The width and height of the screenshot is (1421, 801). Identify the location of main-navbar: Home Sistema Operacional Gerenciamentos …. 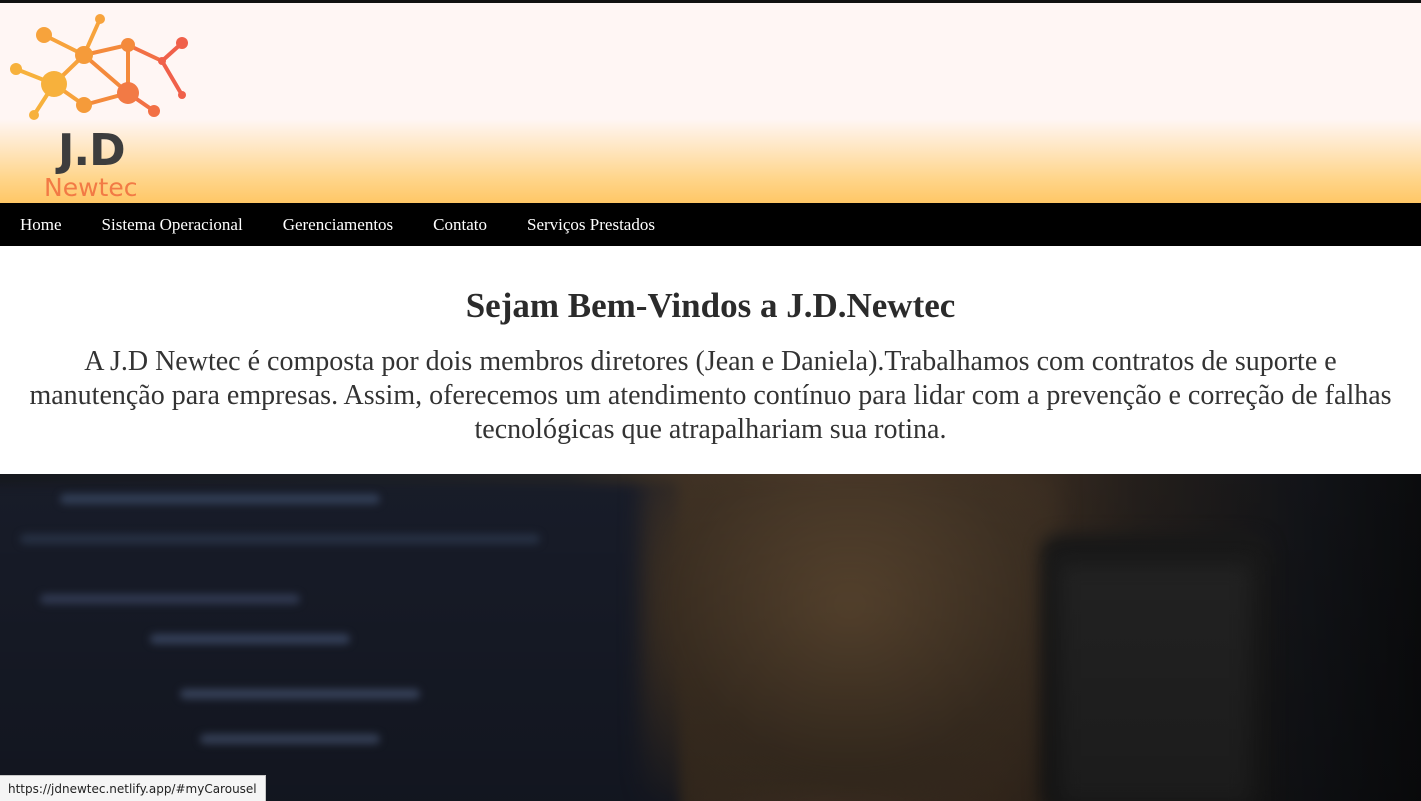
(710, 224).